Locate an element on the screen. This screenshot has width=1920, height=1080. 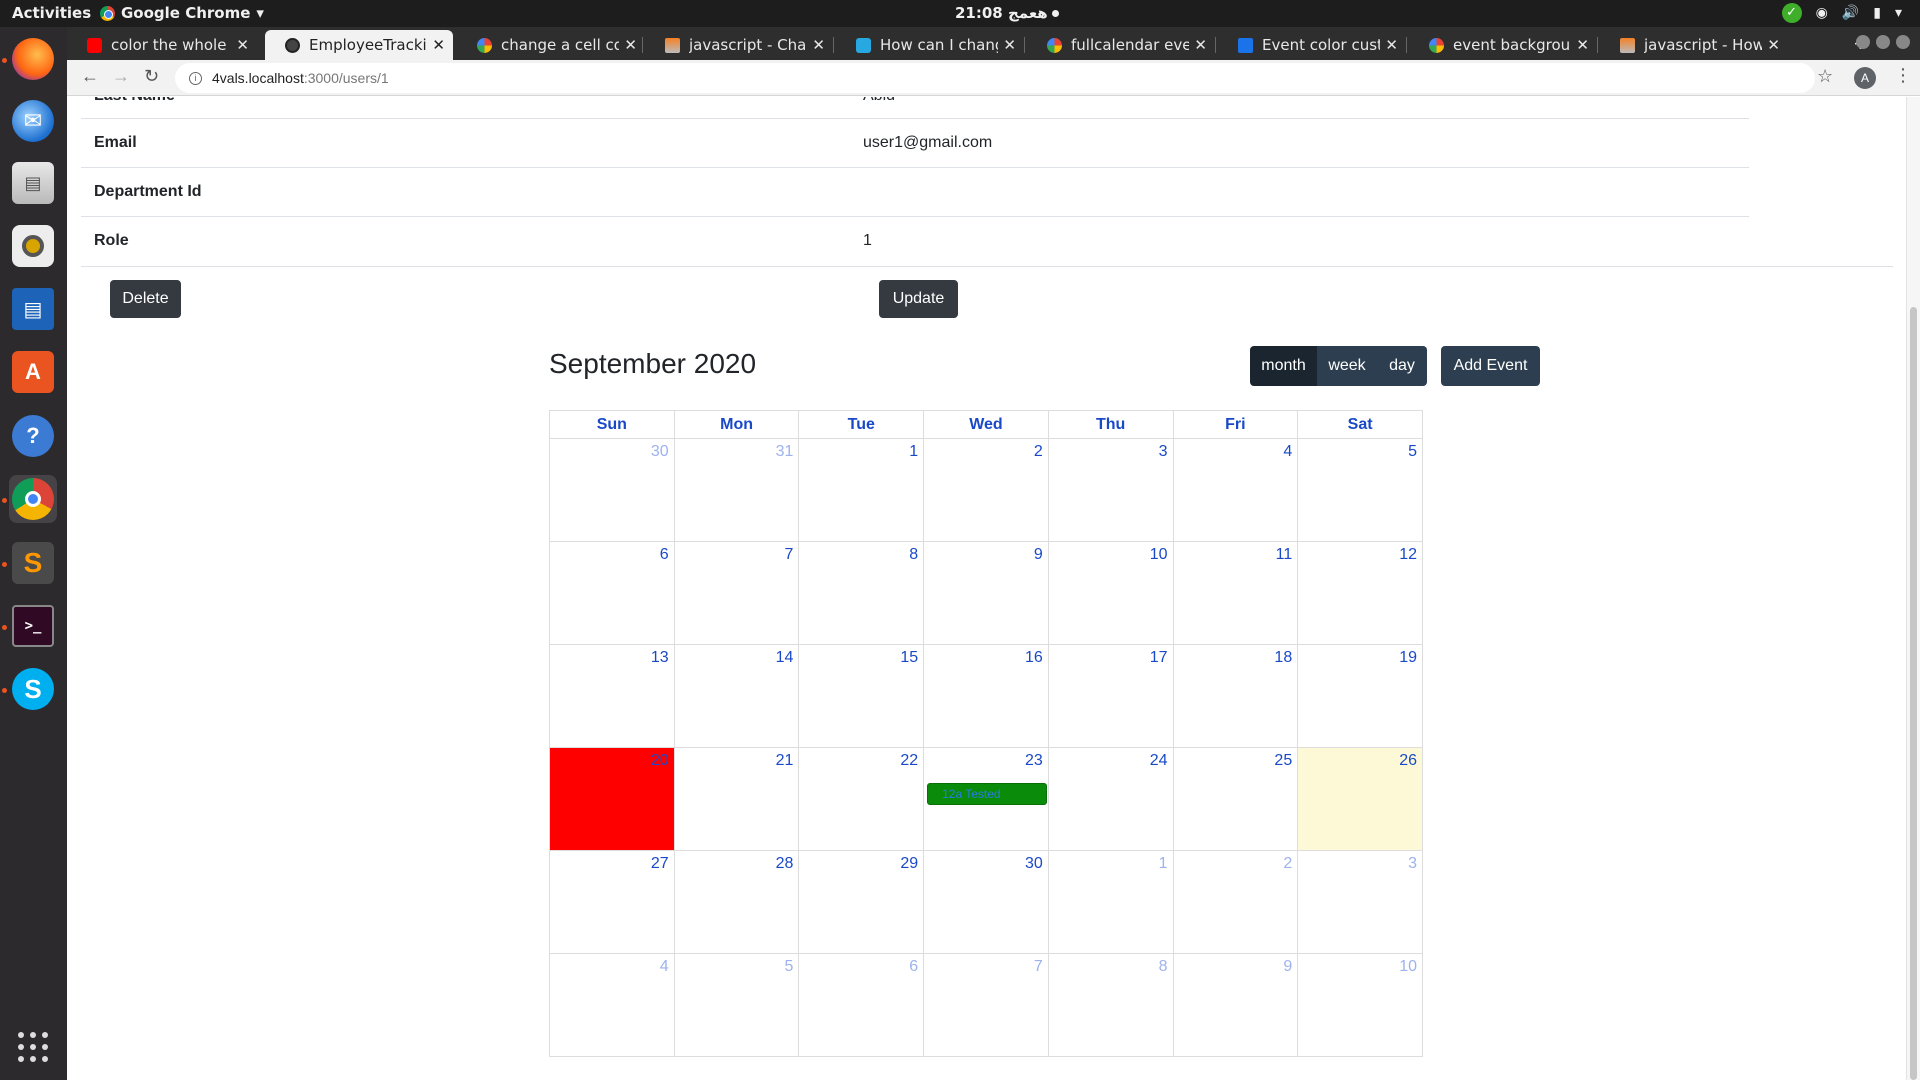
calendar-day-cell: 16 is located at coordinates (986, 696).